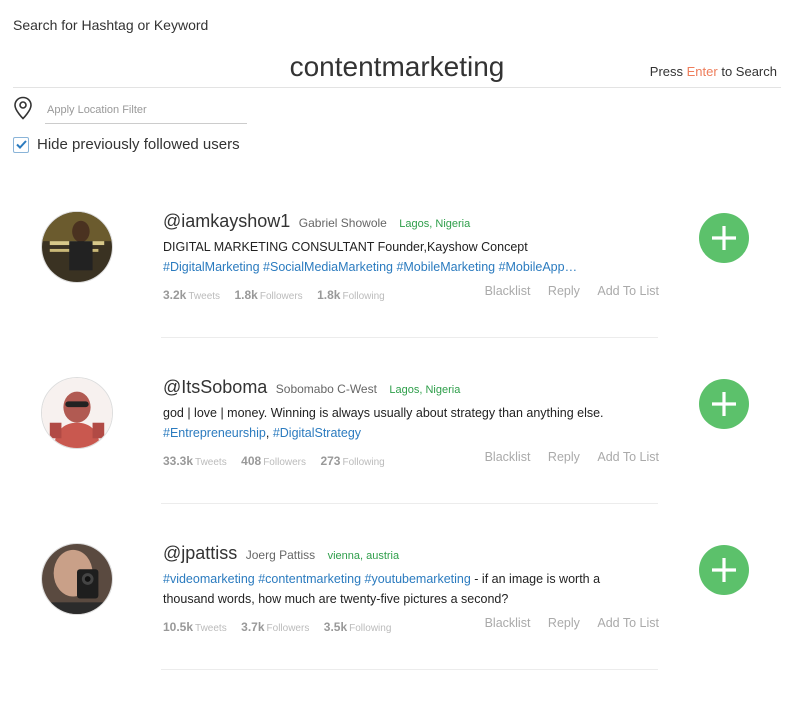 The image size is (794, 709). I want to click on bio-hashtag: #DigitalStrategy, so click(317, 433).